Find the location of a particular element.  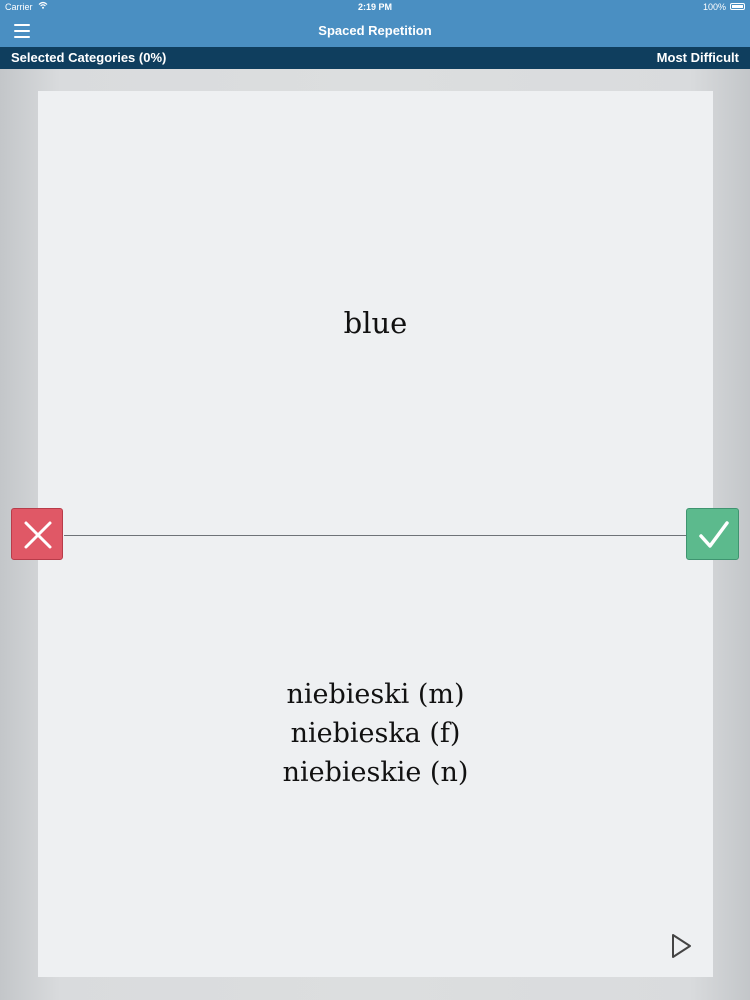

card-front-text: blue is located at coordinates (375, 323).